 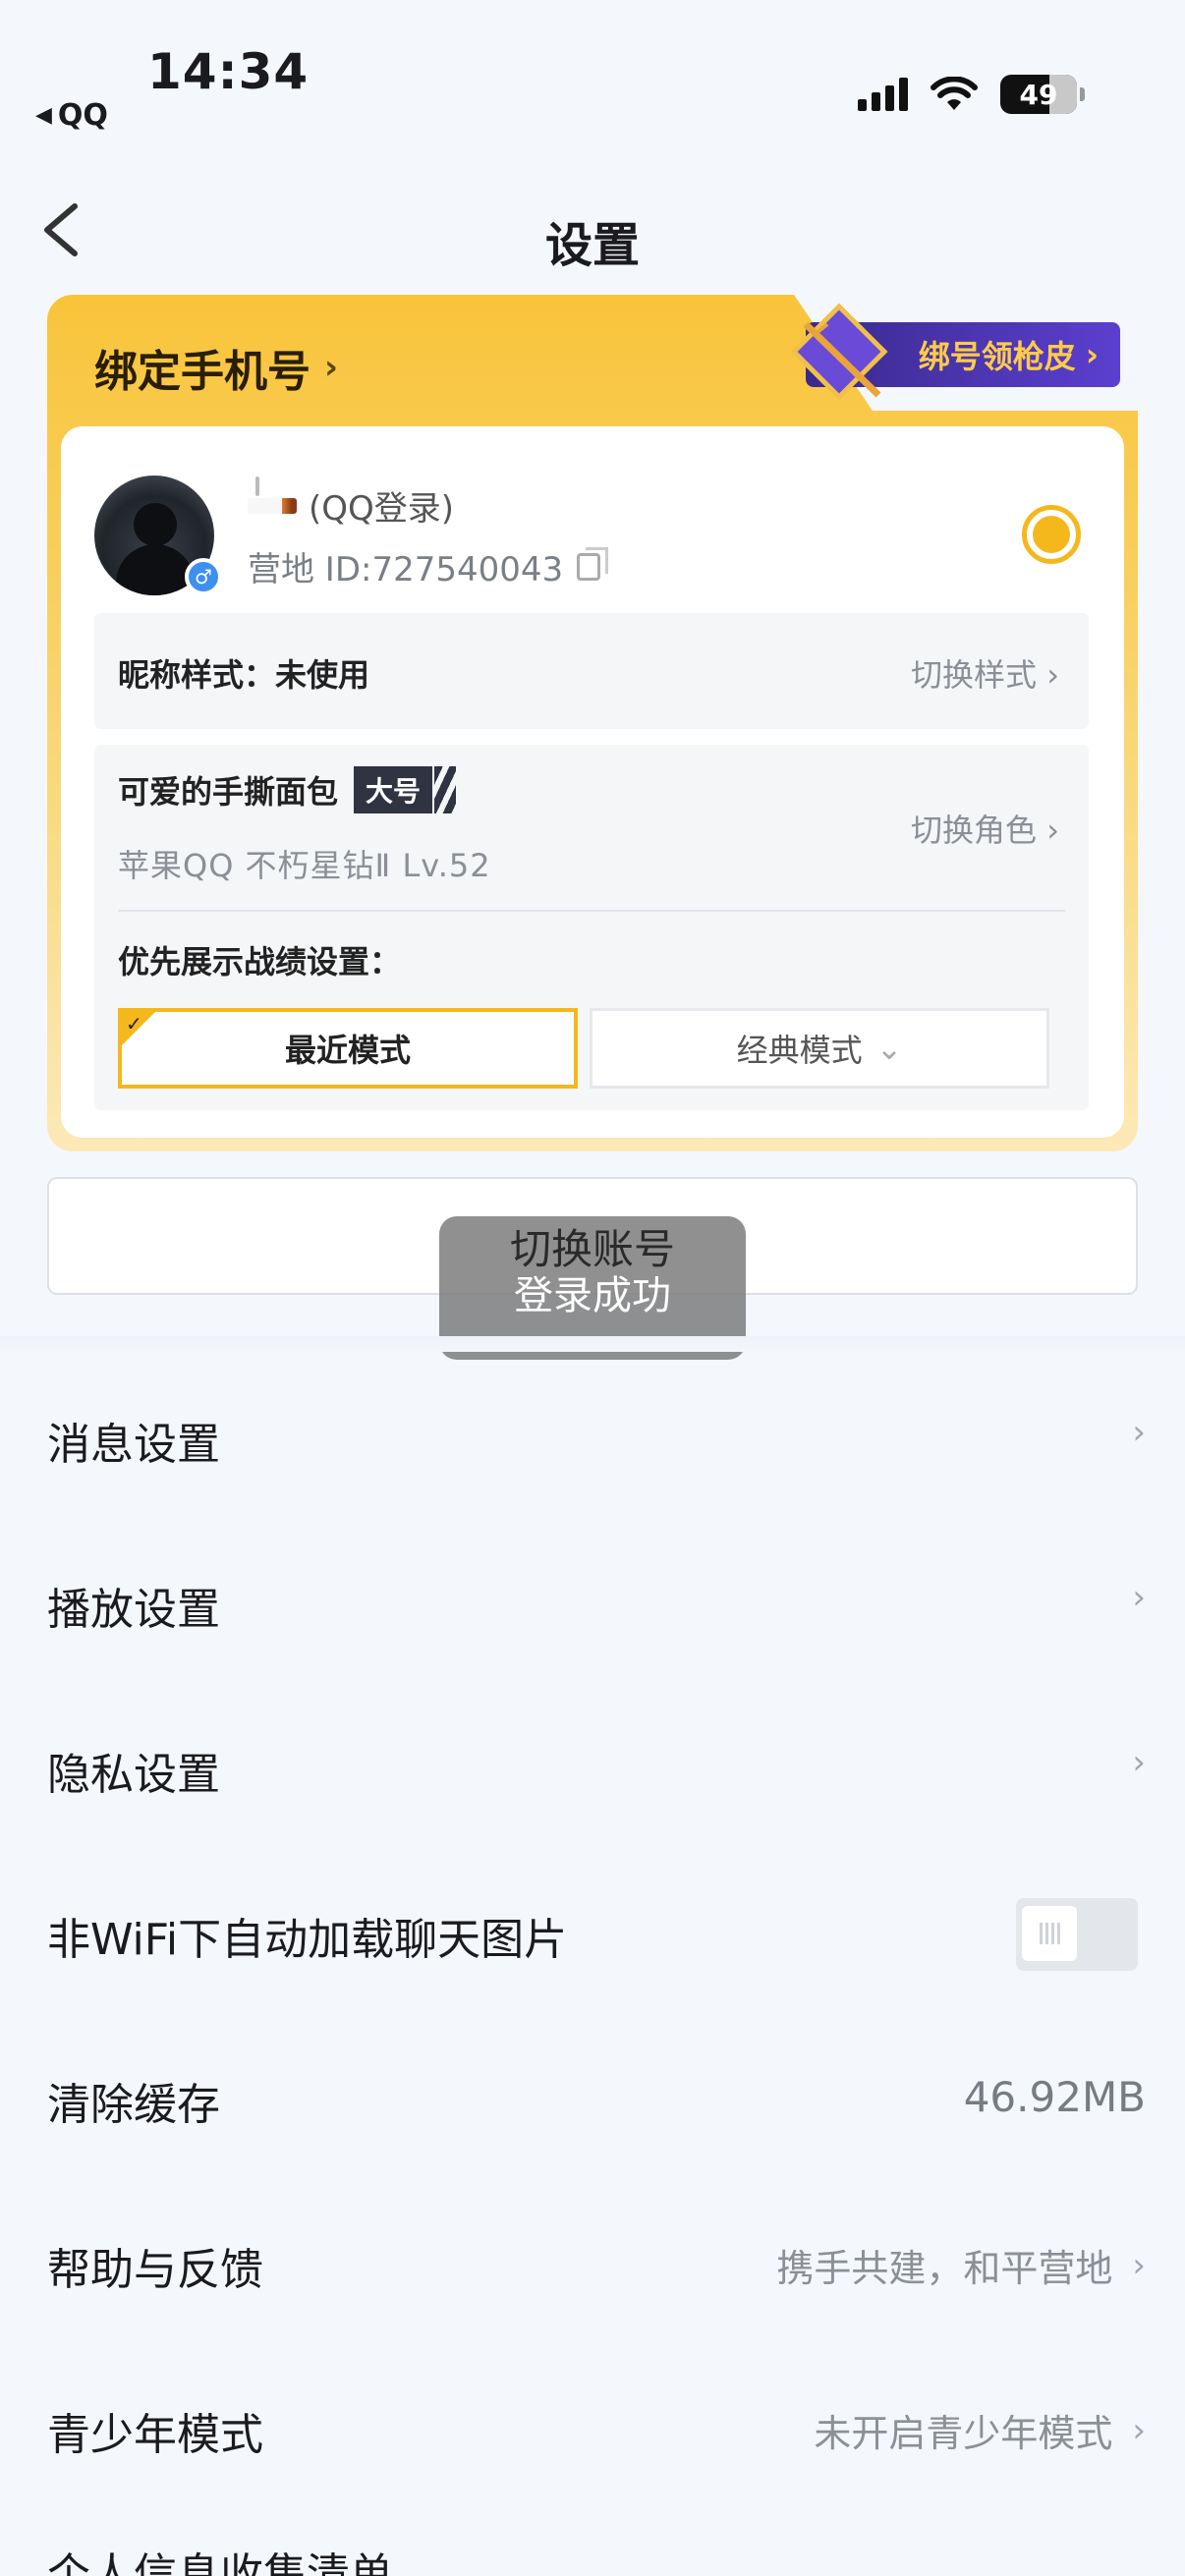 I want to click on cellular-signal-icon, so click(x=883, y=94).